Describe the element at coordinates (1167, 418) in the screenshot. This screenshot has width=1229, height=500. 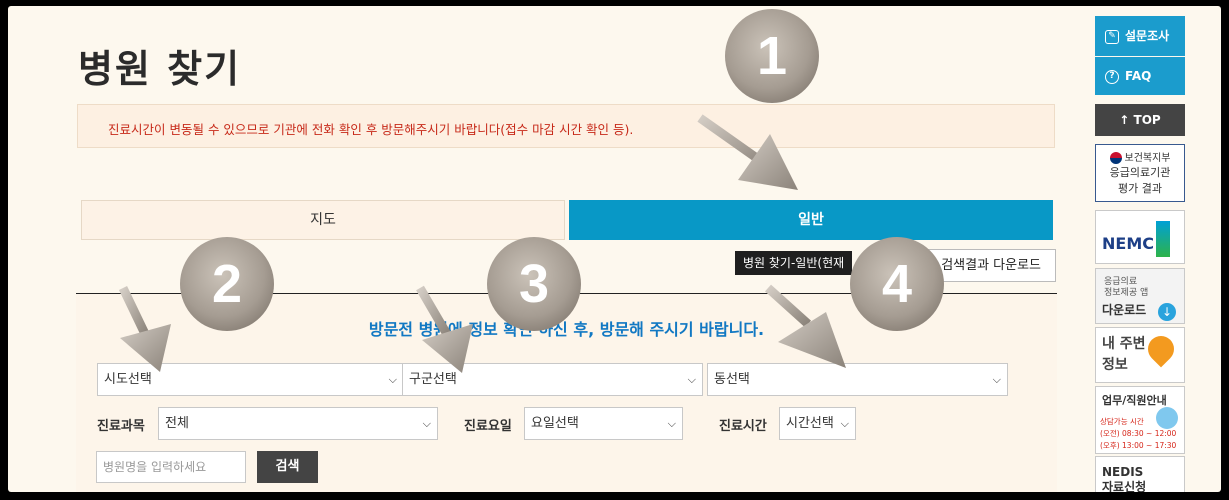
I see `chat-bubble-icon` at that location.